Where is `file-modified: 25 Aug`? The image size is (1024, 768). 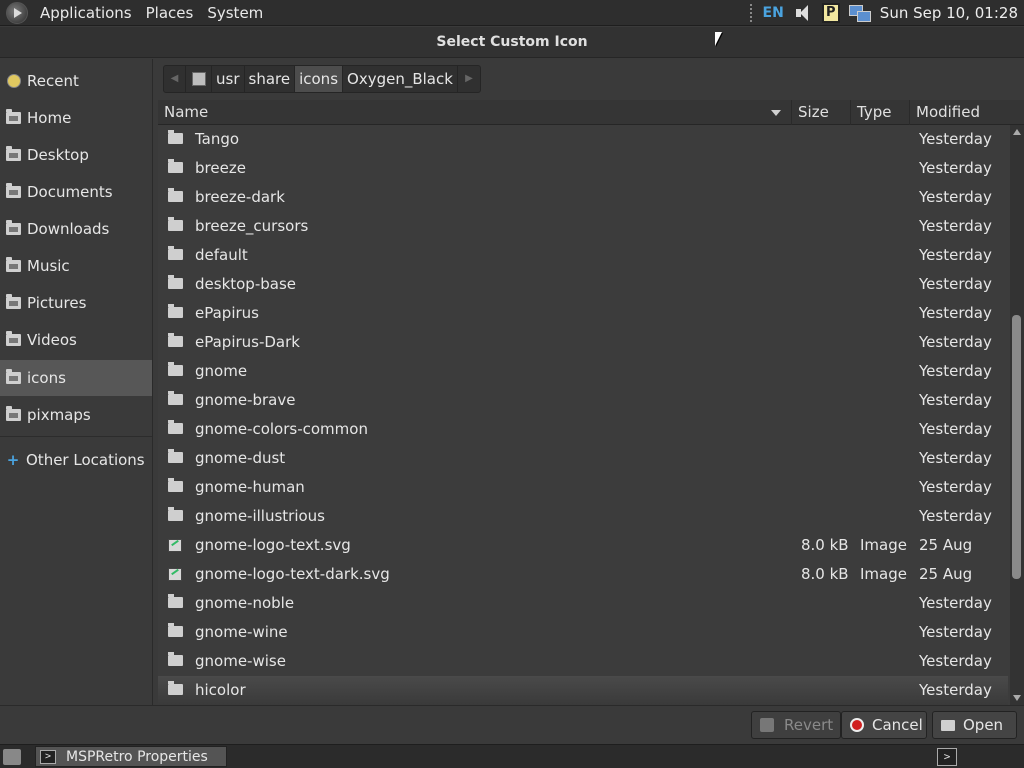 file-modified: 25 Aug is located at coordinates (946, 545).